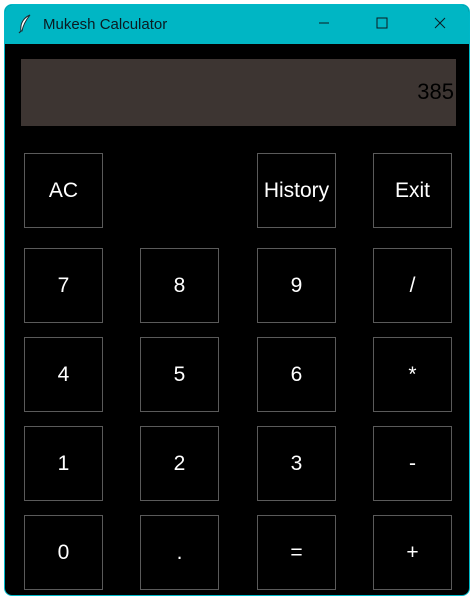 This screenshot has width=476, height=601. What do you see at coordinates (412, 552) in the screenshot?
I see `add-button: +` at bounding box center [412, 552].